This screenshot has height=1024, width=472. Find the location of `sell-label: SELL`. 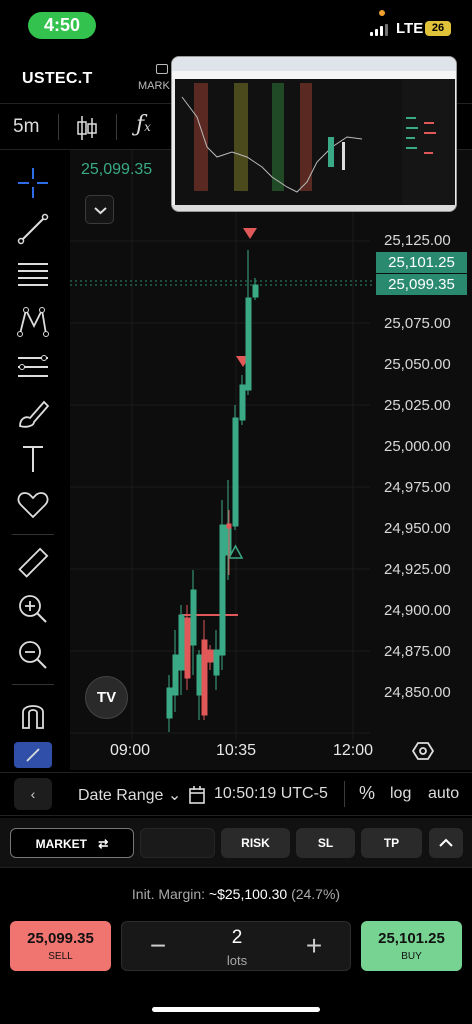

sell-label: SELL is located at coordinates (60, 956).